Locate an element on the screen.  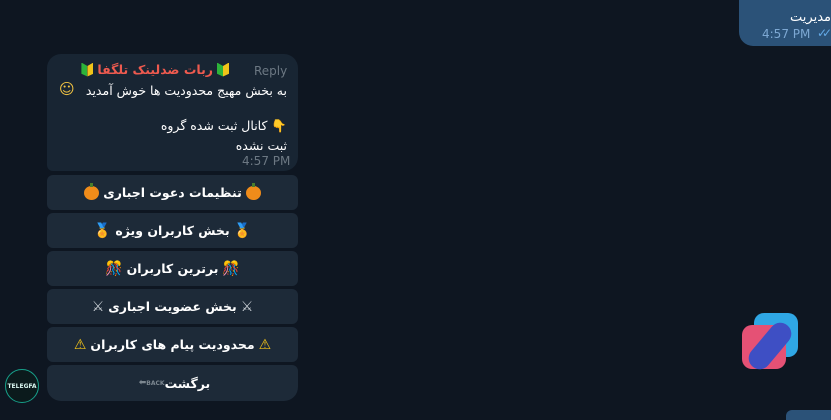
app-logo-icon is located at coordinates (772, 343).